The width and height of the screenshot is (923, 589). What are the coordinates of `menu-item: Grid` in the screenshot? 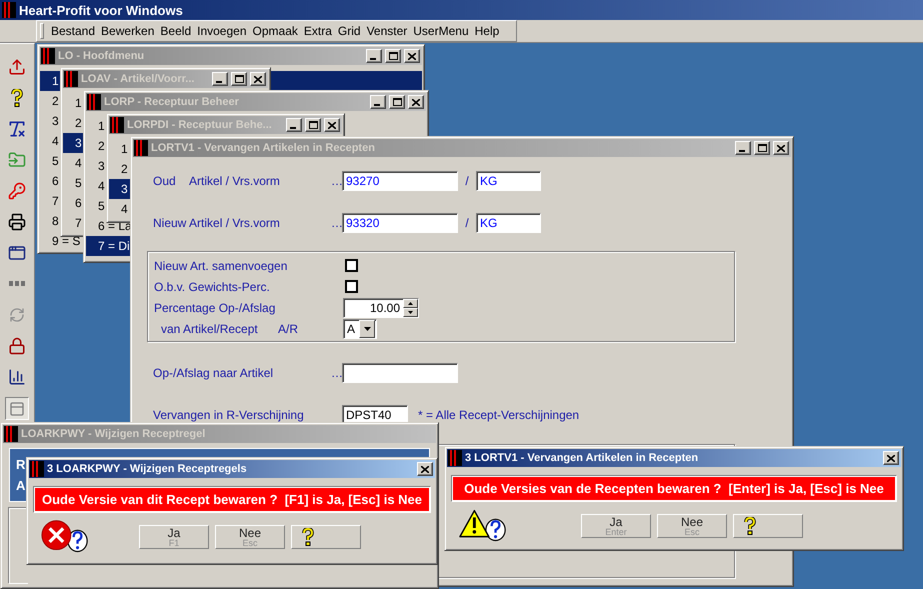 It's located at (349, 31).